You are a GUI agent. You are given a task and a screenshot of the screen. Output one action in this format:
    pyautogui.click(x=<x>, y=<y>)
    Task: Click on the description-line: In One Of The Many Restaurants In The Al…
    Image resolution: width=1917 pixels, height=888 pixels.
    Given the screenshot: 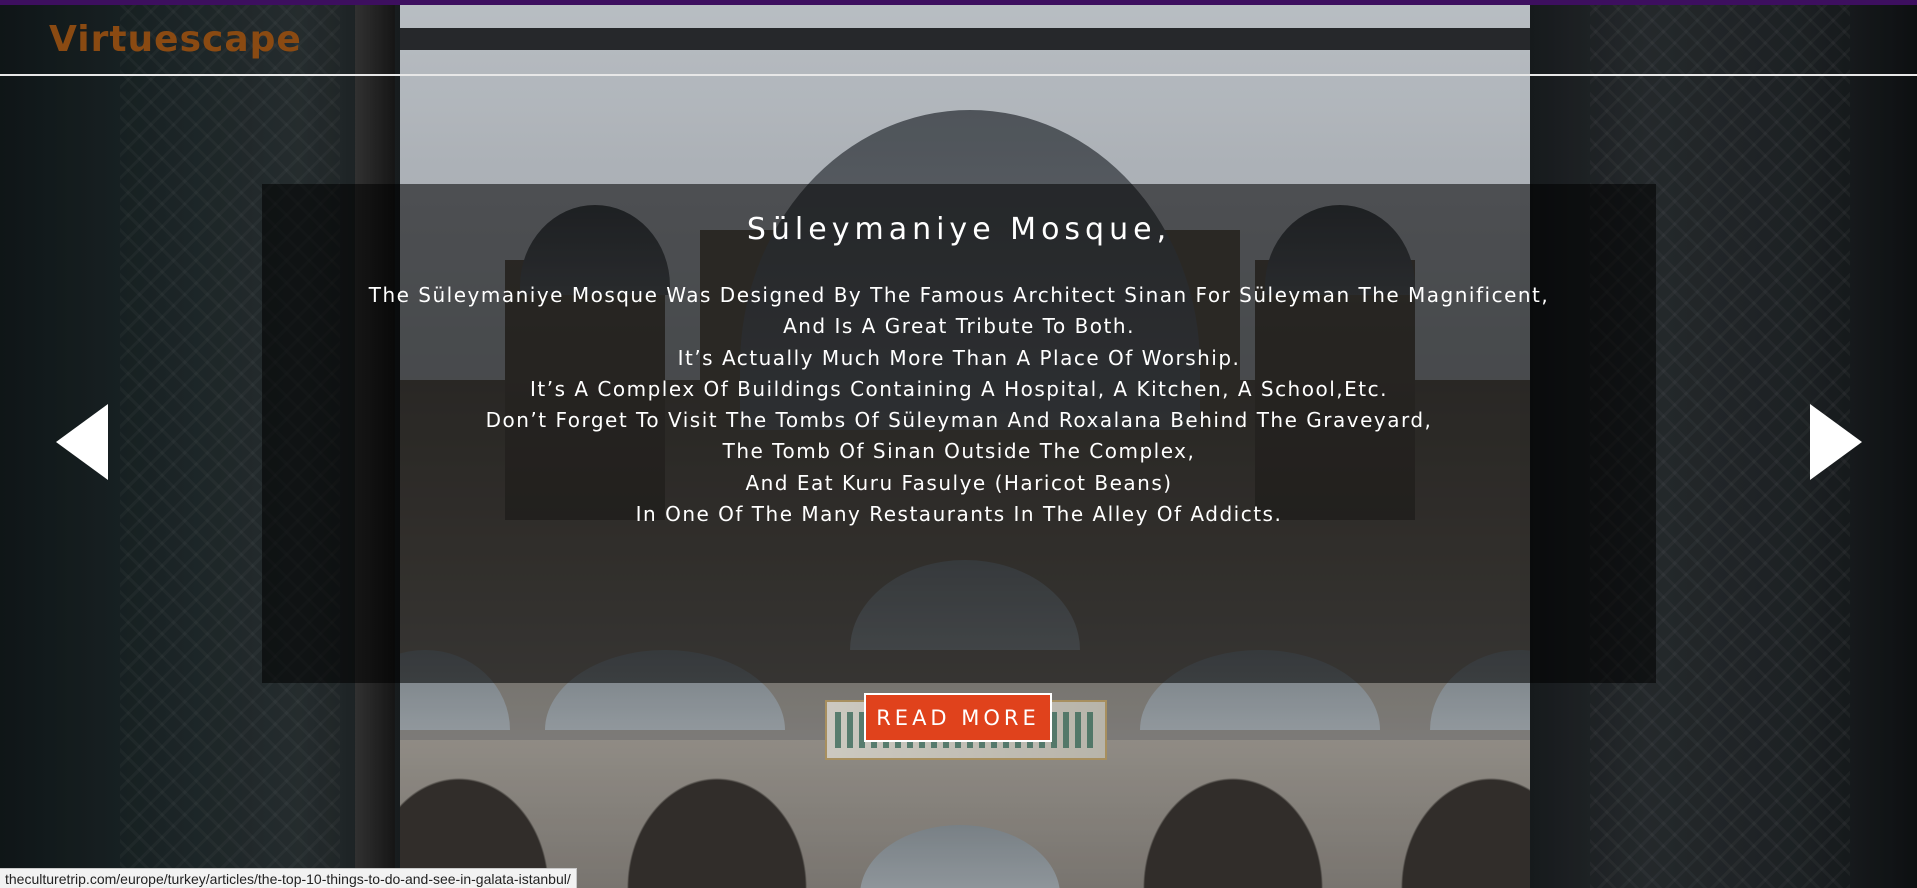 What is the action you would take?
    pyautogui.click(x=959, y=514)
    